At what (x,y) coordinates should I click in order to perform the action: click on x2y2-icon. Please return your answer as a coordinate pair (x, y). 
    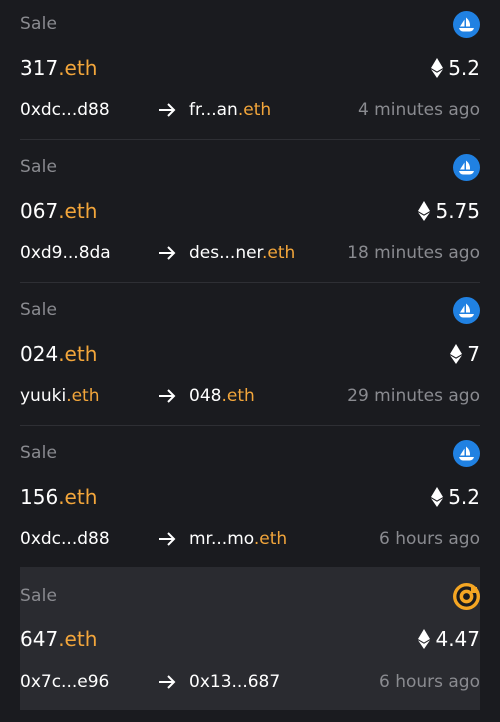
    Looking at the image, I should click on (466, 596).